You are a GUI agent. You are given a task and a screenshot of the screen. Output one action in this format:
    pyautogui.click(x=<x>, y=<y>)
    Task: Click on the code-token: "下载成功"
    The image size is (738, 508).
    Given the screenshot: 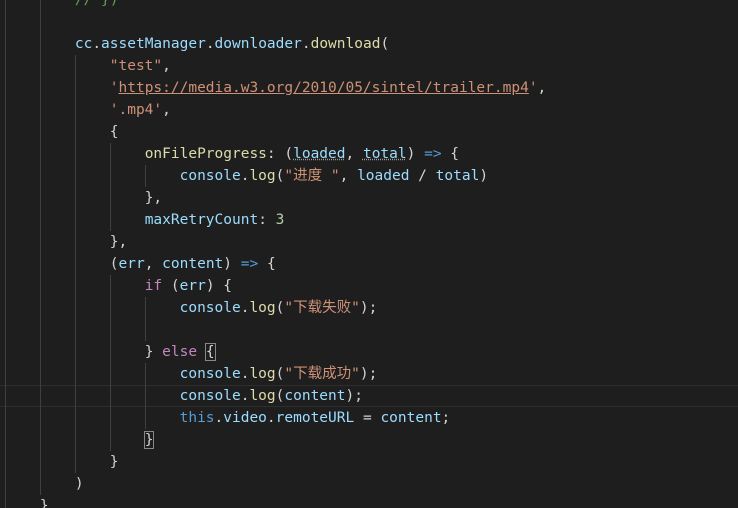 What is the action you would take?
    pyautogui.click(x=322, y=374)
    